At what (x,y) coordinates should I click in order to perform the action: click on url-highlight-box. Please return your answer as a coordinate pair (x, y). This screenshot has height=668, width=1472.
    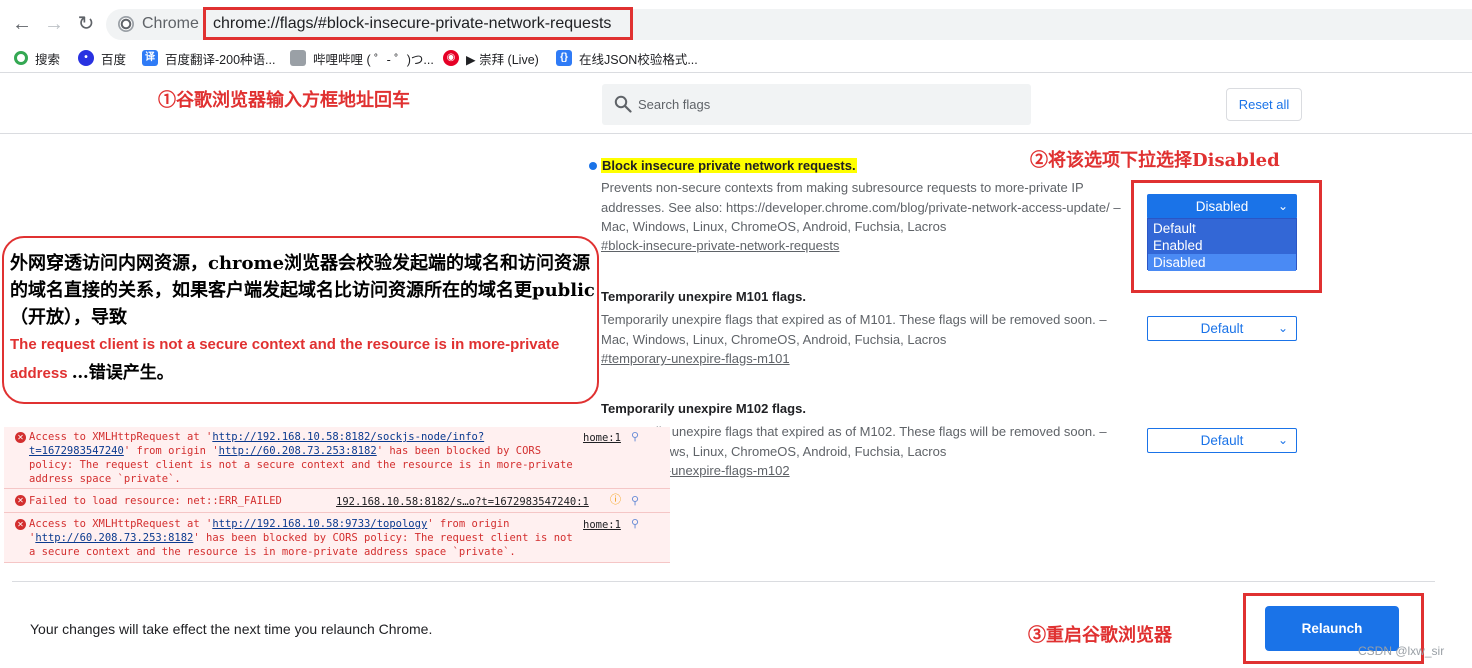
    Looking at the image, I should click on (418, 23).